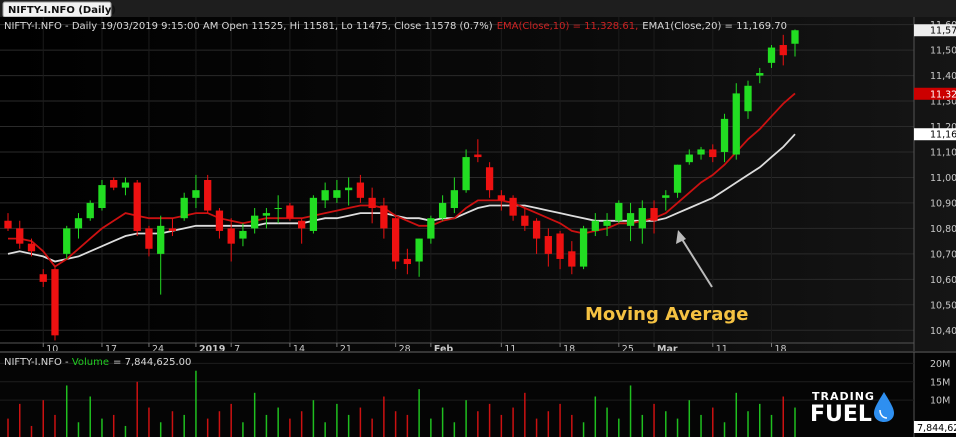 This screenshot has width=956, height=437. I want to click on brand-line2: FUEL, so click(841, 414).